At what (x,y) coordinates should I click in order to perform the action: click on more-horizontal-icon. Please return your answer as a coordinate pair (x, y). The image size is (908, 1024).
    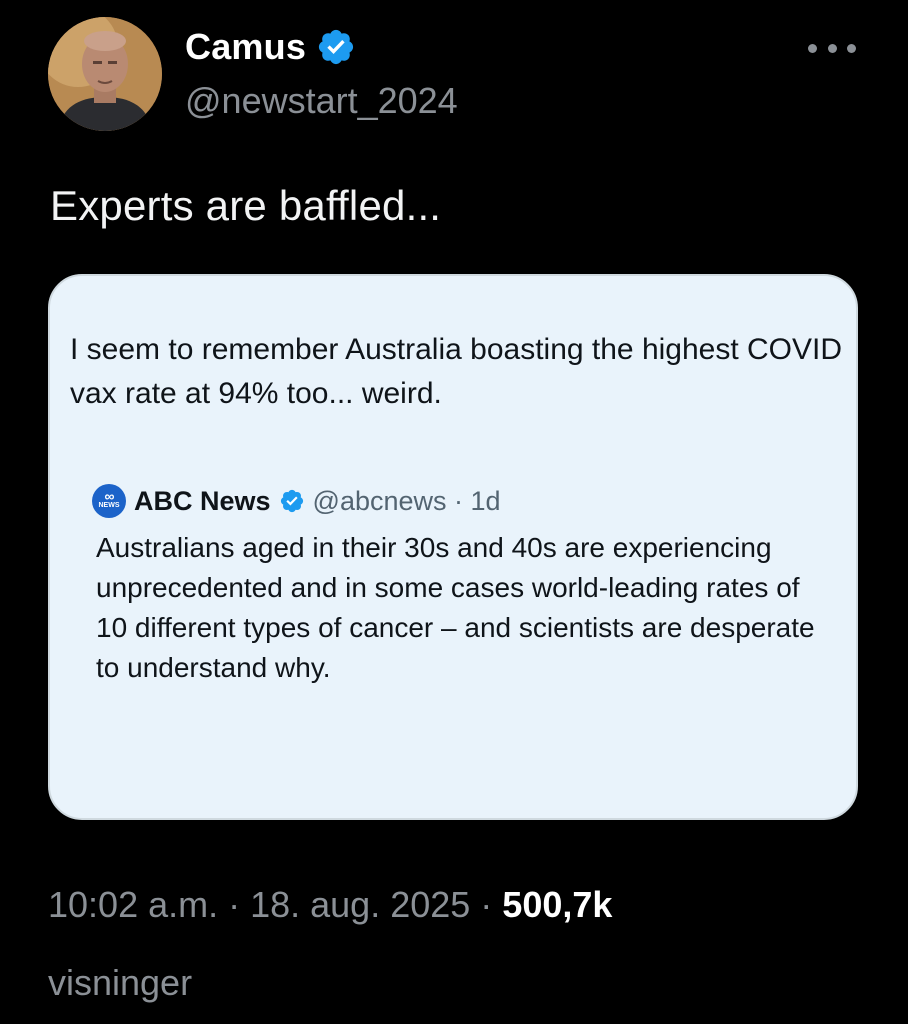
    Looking at the image, I should click on (832, 48).